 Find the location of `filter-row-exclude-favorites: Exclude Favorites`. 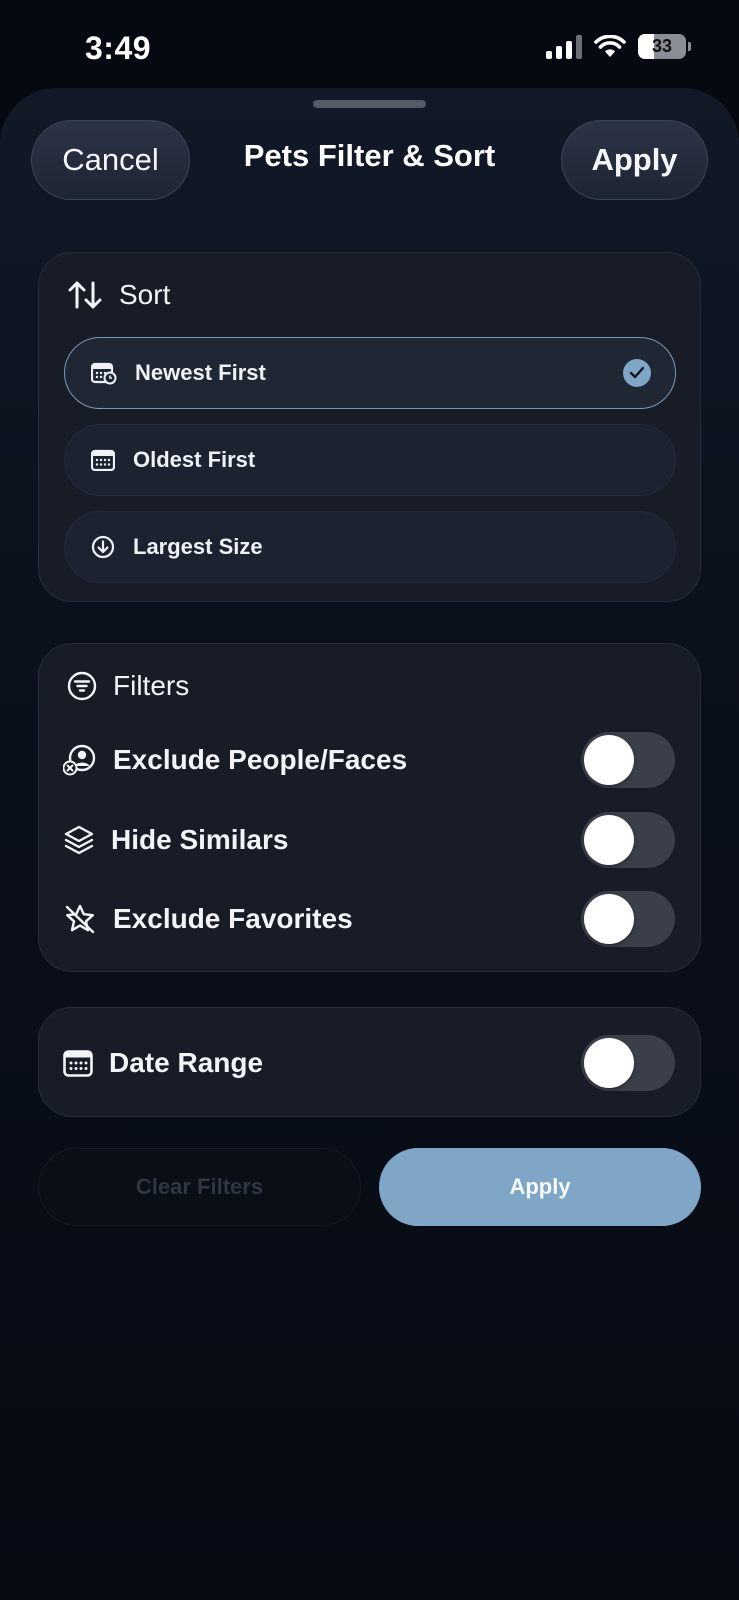

filter-row-exclude-favorites: Exclude Favorites is located at coordinates (369, 919).